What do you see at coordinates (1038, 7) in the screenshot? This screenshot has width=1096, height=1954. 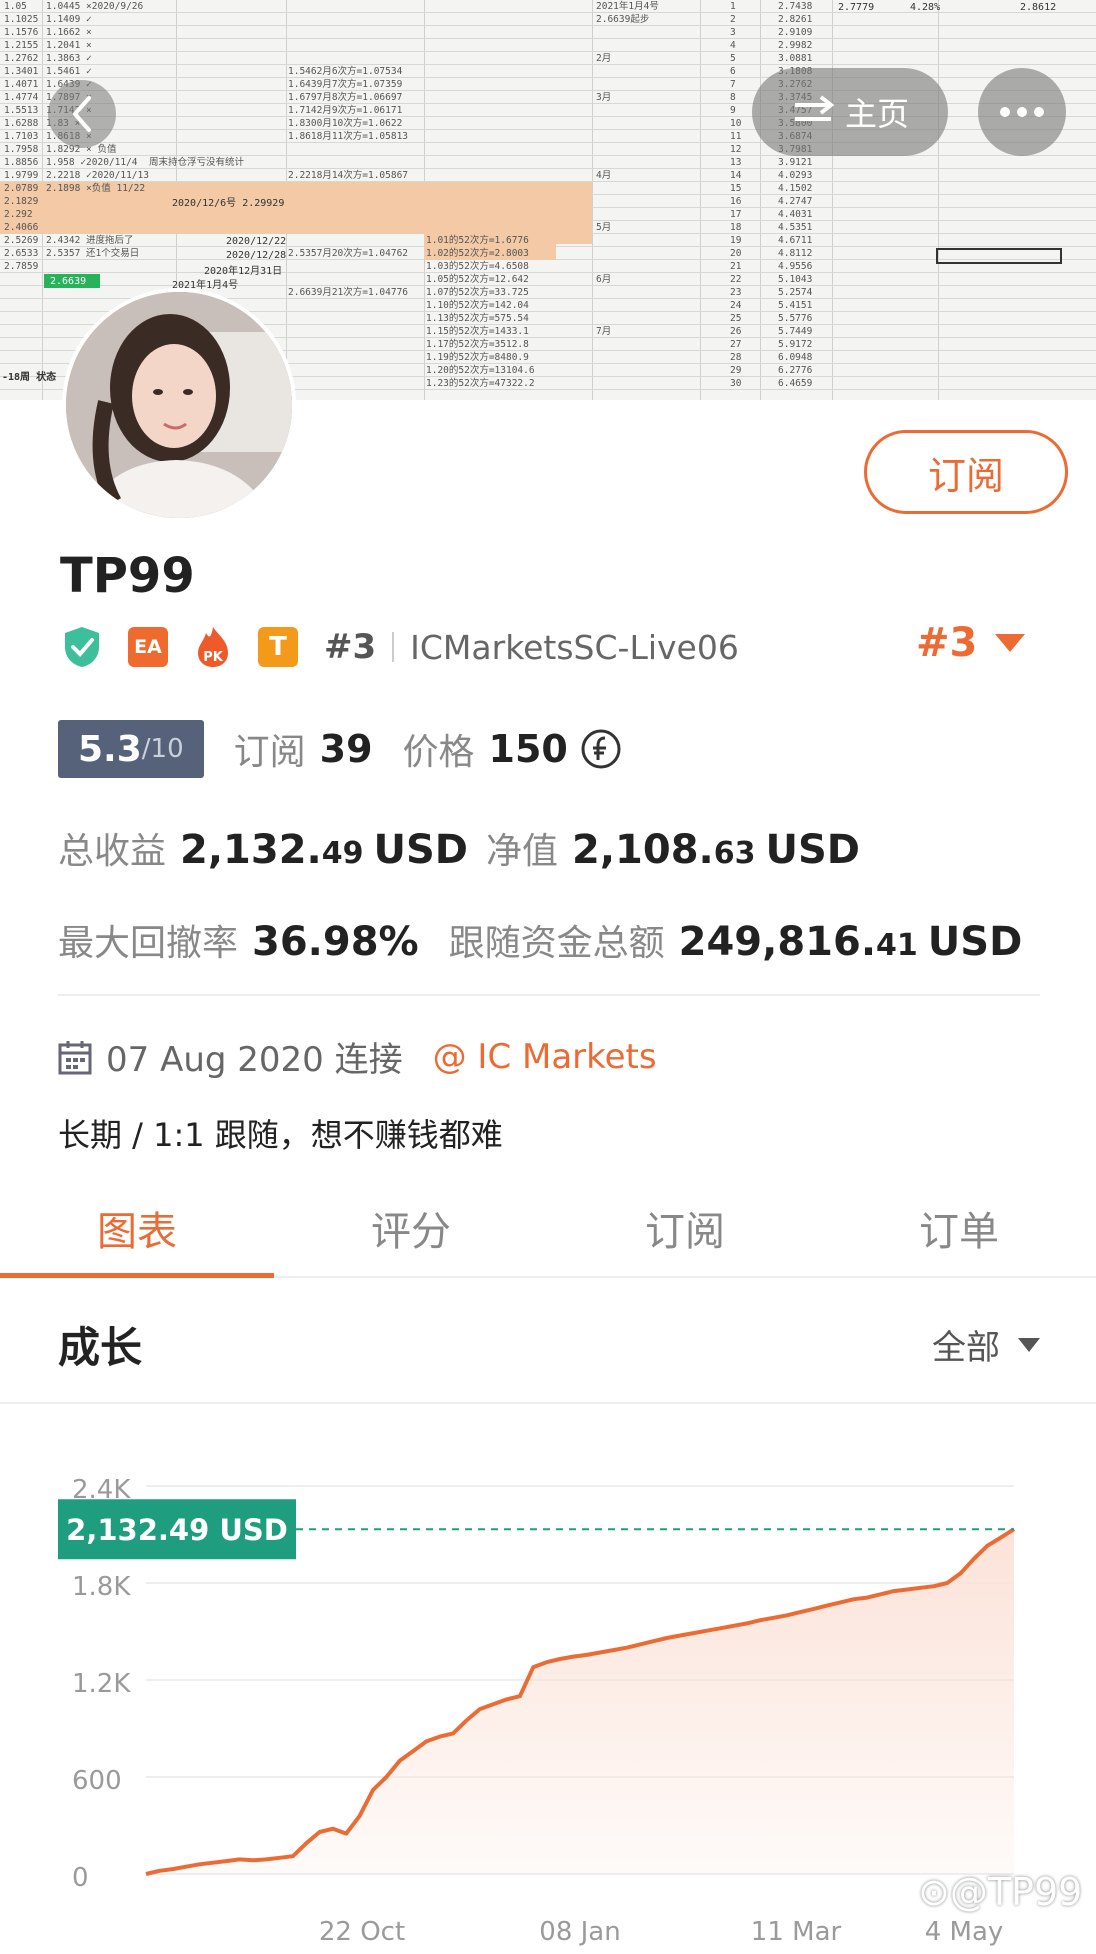 I see `sheet-value: 2.8612` at bounding box center [1038, 7].